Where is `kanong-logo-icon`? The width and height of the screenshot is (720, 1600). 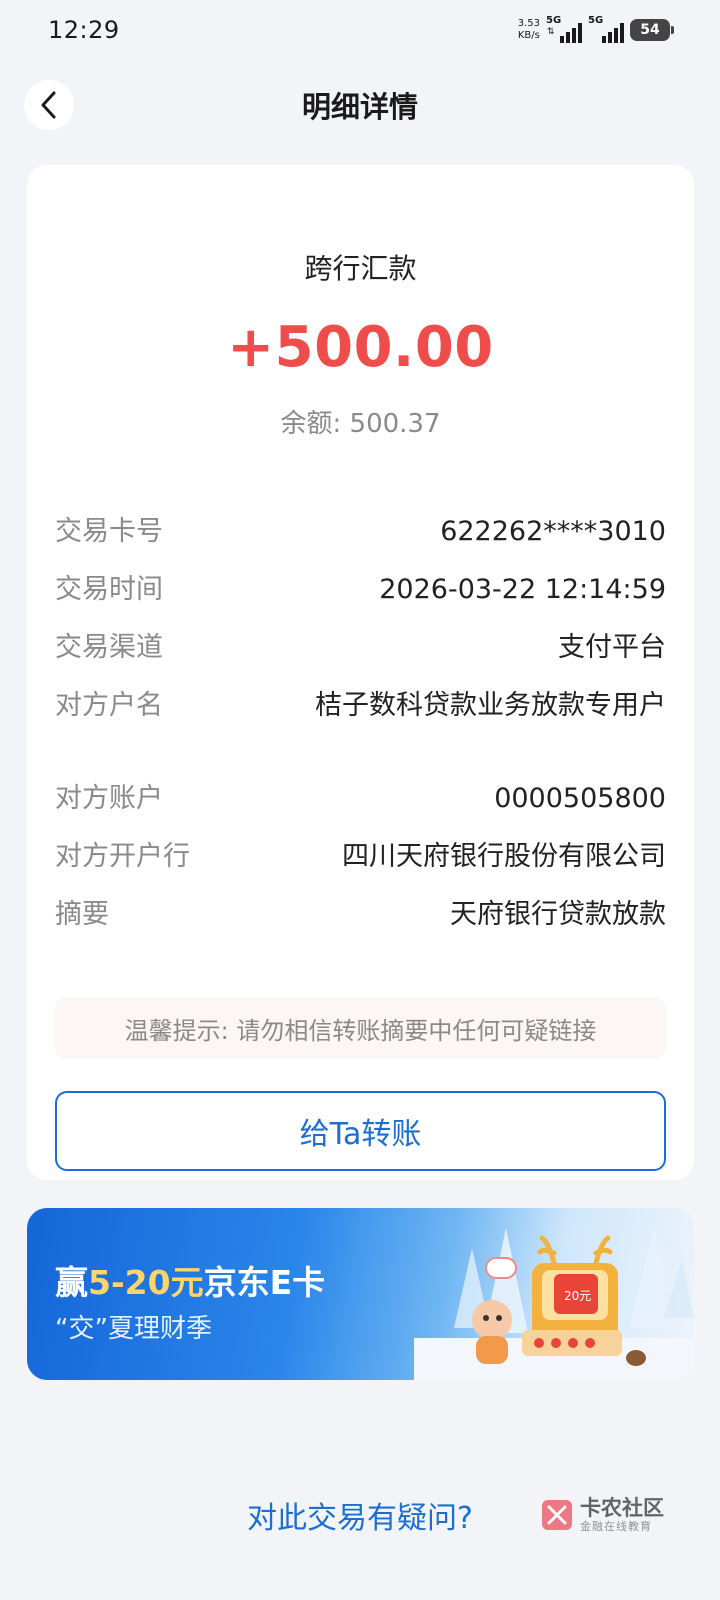 kanong-logo-icon is located at coordinates (557, 1515).